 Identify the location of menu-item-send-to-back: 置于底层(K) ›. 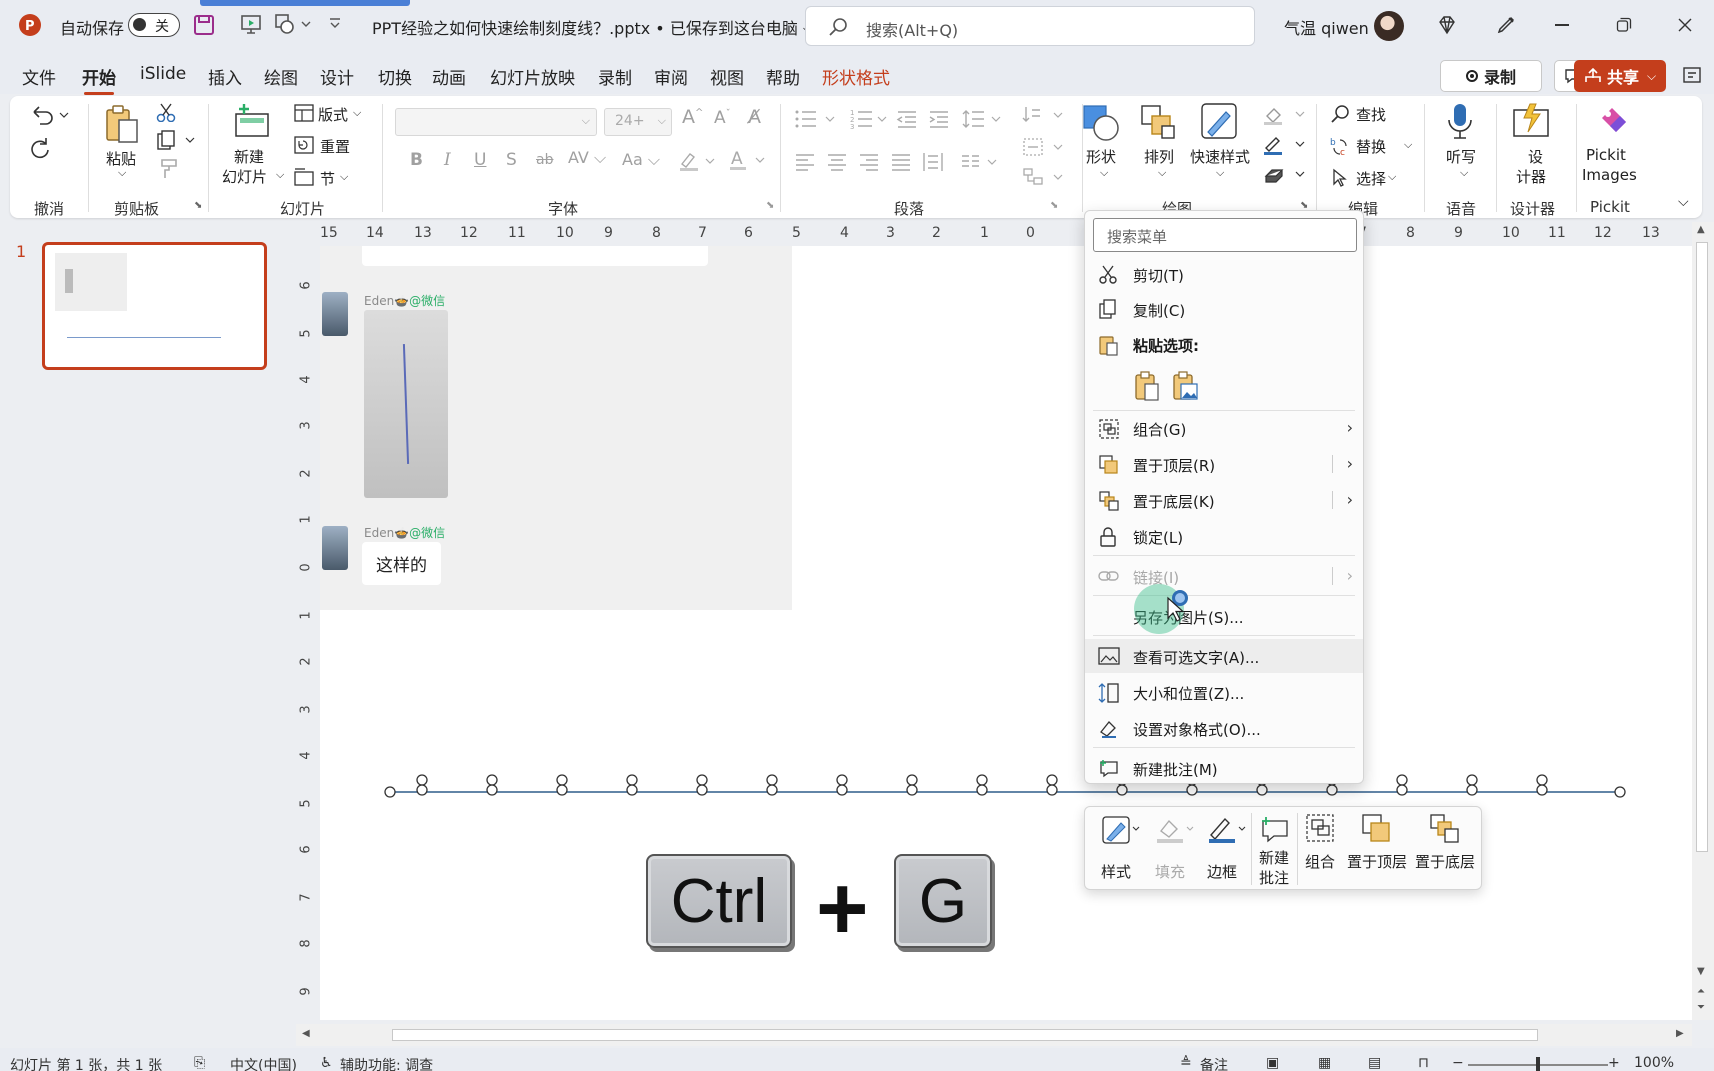
(1224, 500).